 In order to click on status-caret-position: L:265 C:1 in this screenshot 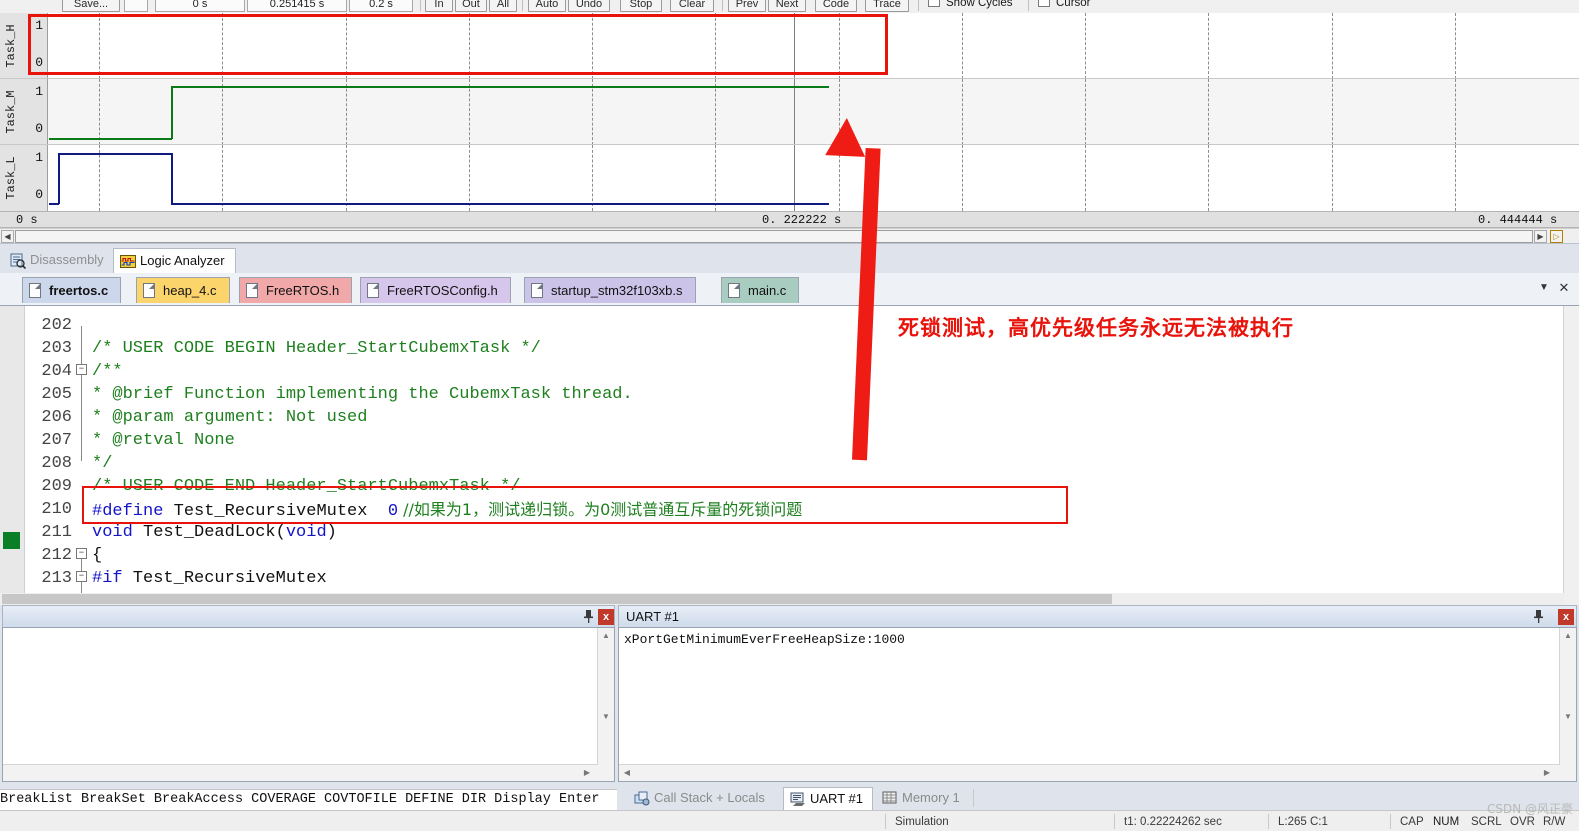, I will do `click(1303, 822)`.